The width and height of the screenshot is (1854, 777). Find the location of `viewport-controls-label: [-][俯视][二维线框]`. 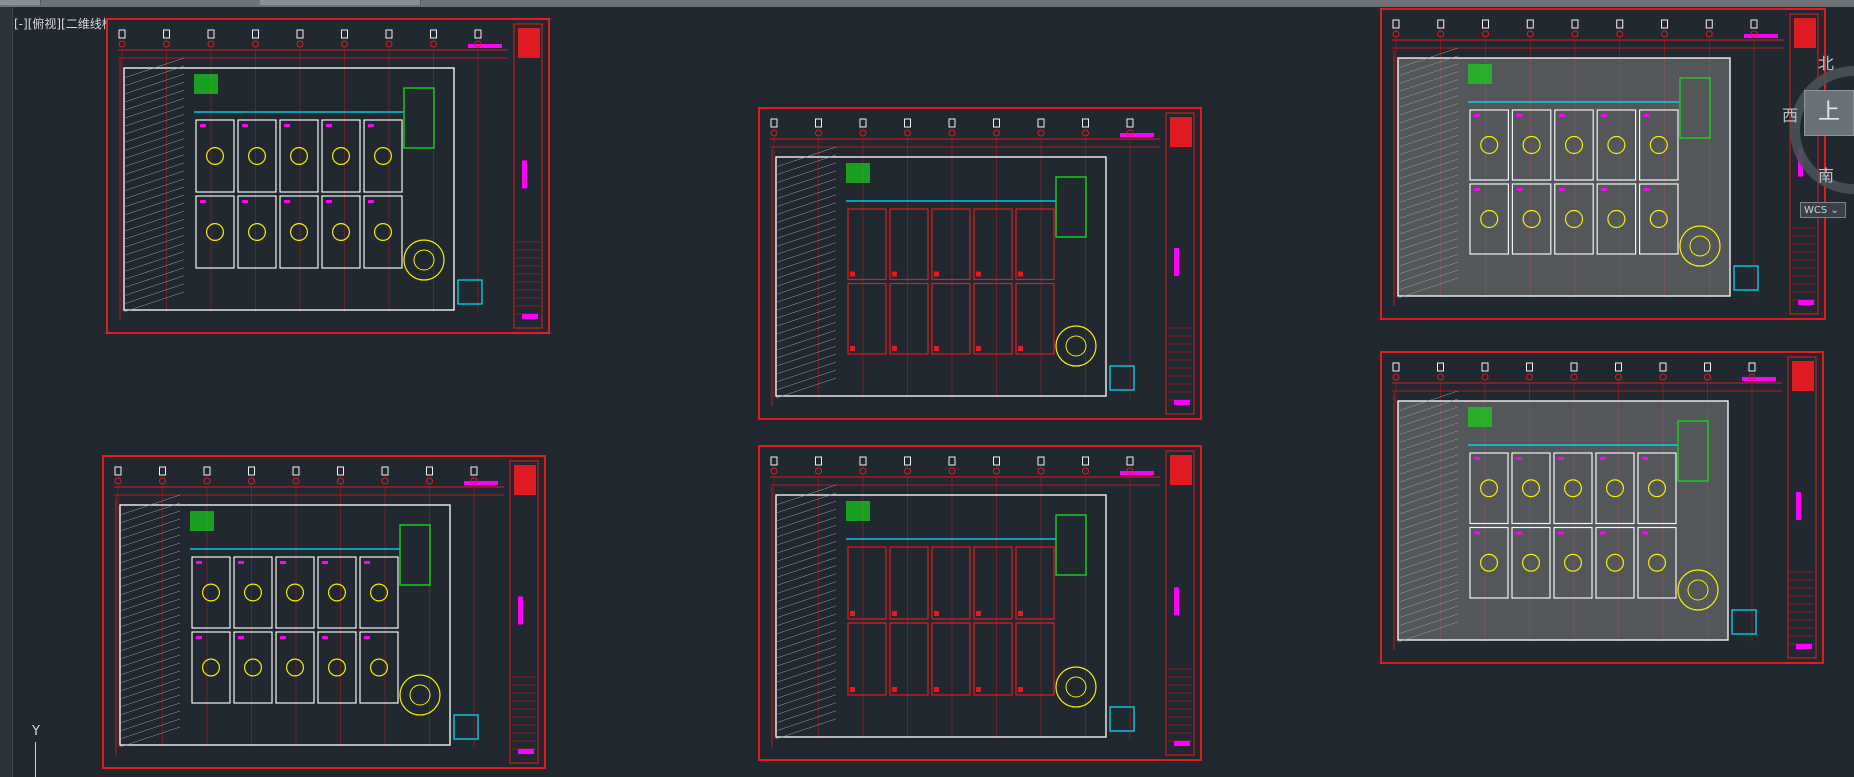

viewport-controls-label: [-][俯视][二维线框] is located at coordinates (66, 23).